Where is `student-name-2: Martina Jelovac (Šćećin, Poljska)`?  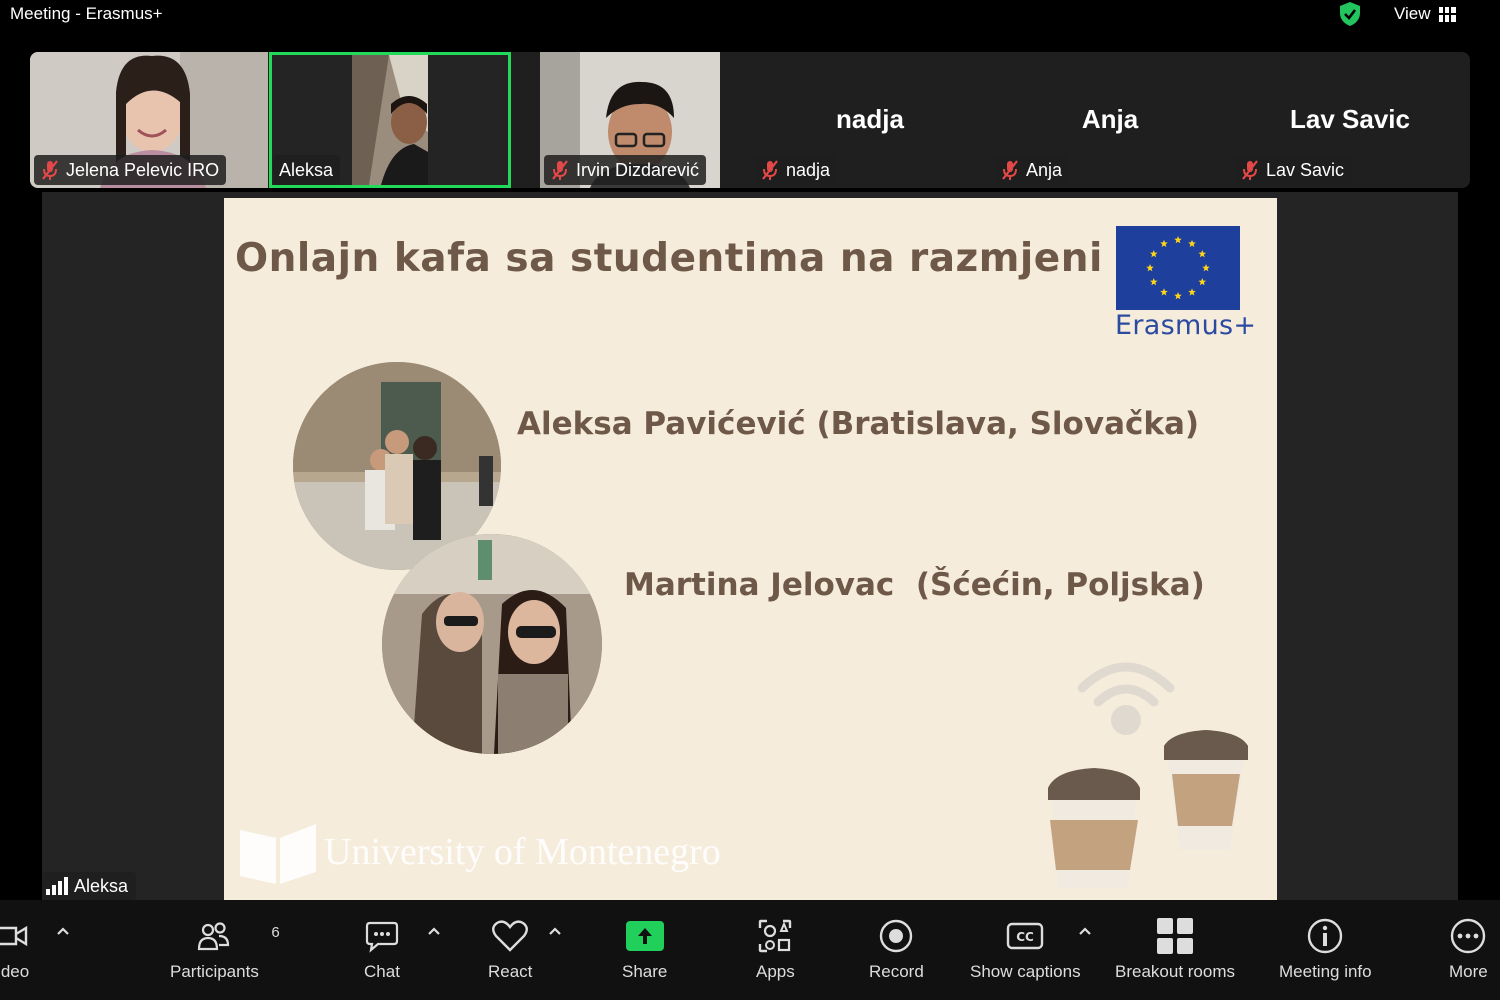
student-name-2: Martina Jelovac (Šćećin, Poljska) is located at coordinates (914, 585).